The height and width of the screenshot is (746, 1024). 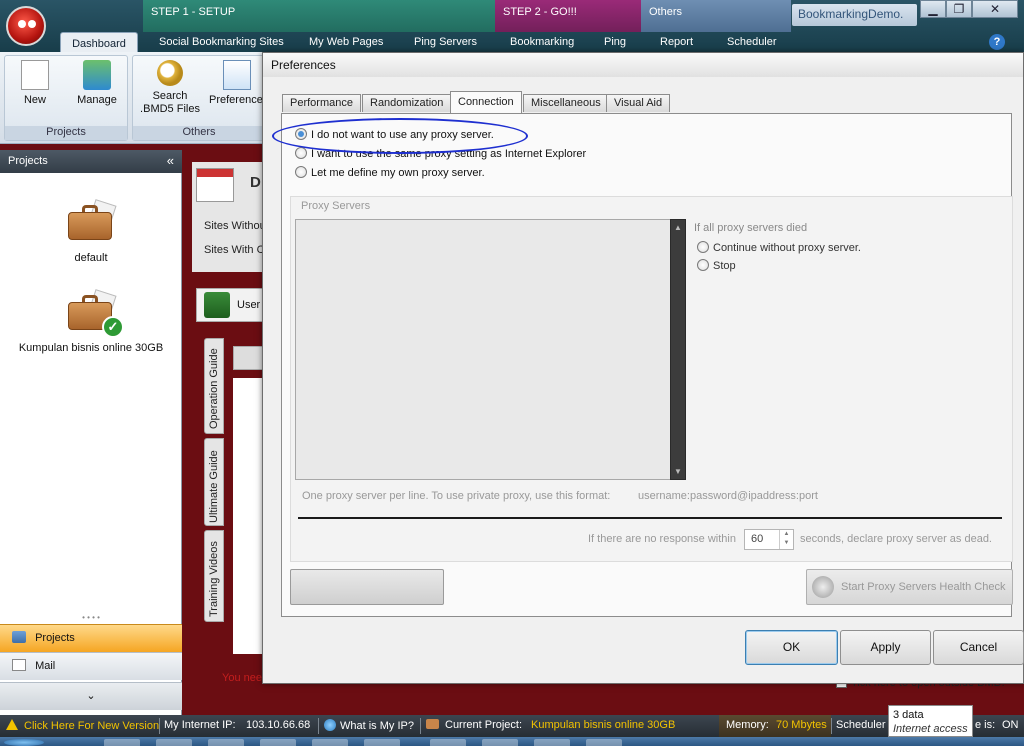 What do you see at coordinates (676, 42) in the screenshot?
I see `tab-report: Report` at bounding box center [676, 42].